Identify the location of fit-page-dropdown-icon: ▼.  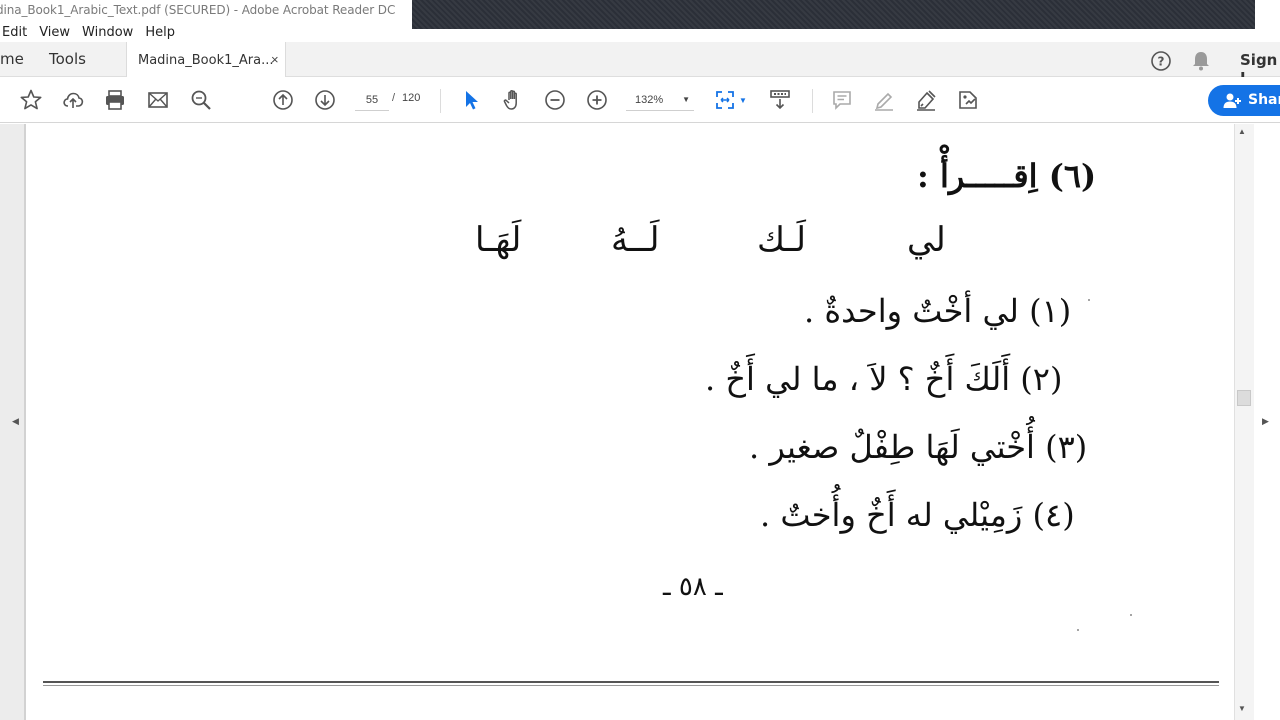
(743, 100).